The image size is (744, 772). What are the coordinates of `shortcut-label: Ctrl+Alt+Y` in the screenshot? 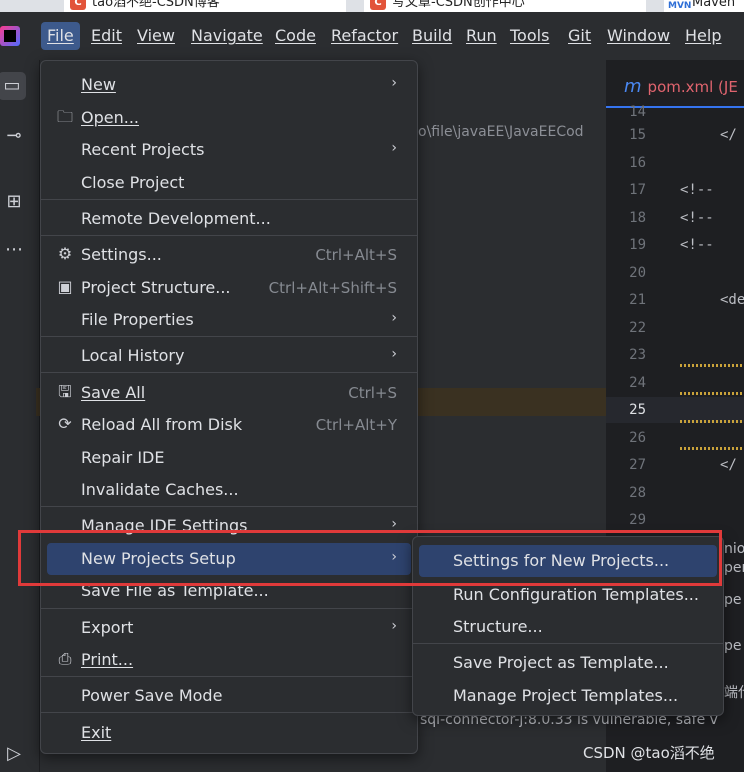 It's located at (356, 425).